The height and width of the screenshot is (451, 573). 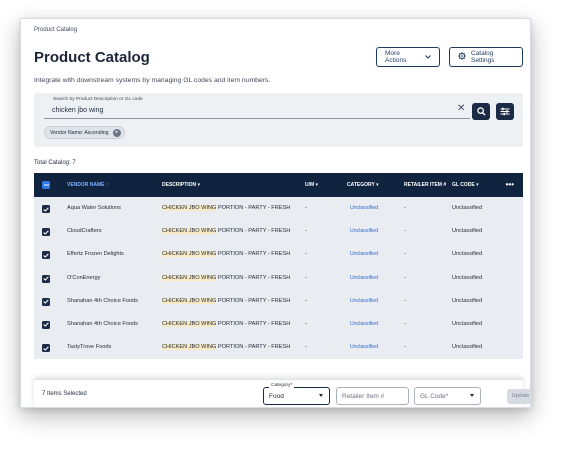 I want to click on gl-code-placeholder: GL Code*, so click(x=434, y=396).